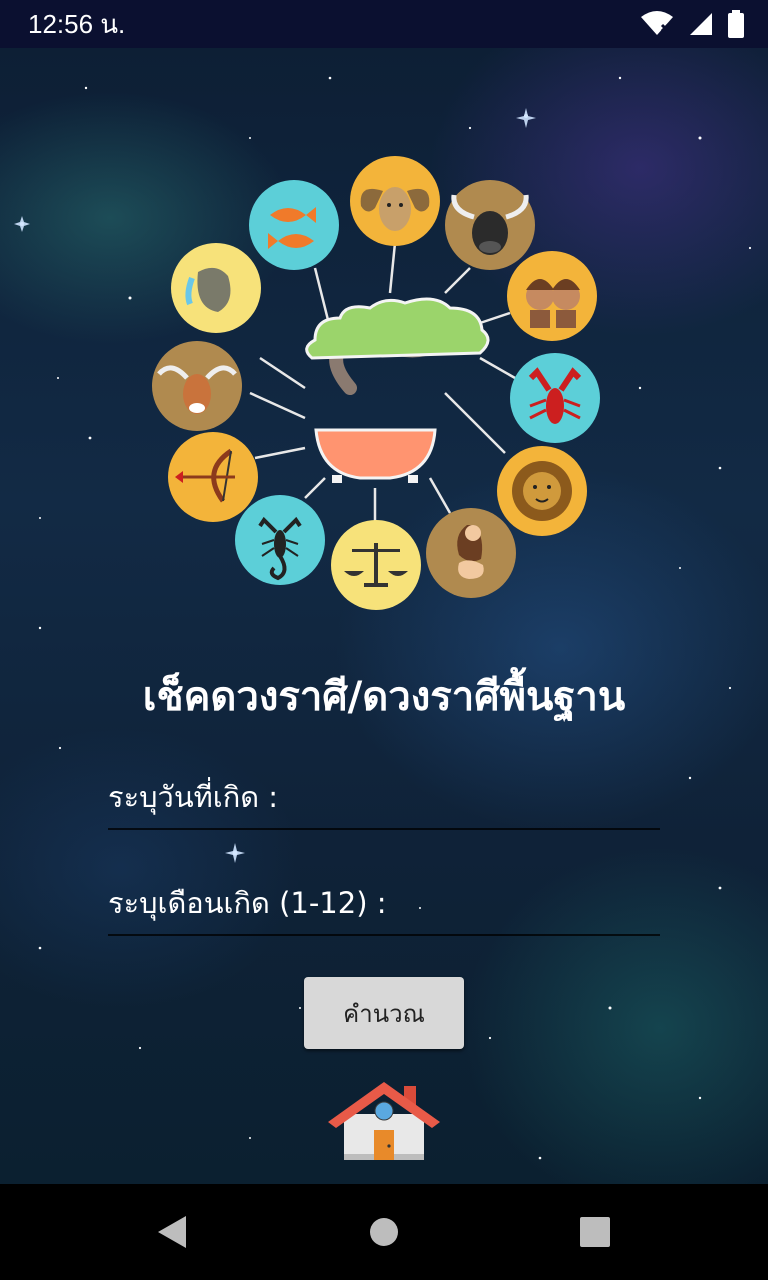 The height and width of the screenshot is (1280, 768). I want to click on birth-month-input, so click(384, 905).